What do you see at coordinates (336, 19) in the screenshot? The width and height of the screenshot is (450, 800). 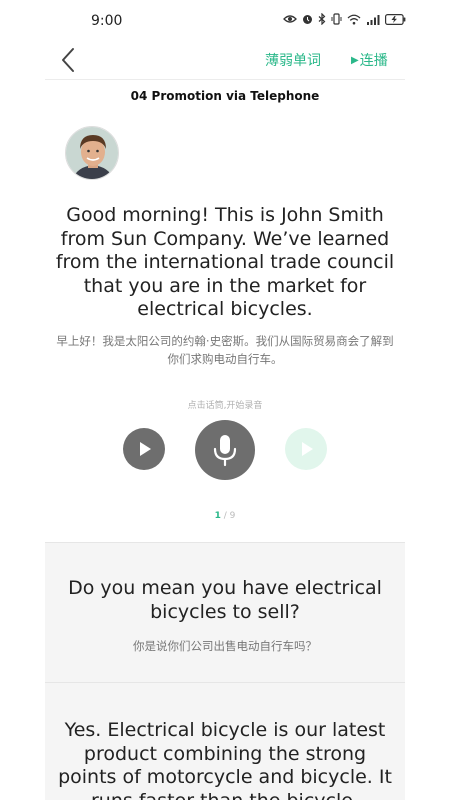 I see `vibrate-icon` at bounding box center [336, 19].